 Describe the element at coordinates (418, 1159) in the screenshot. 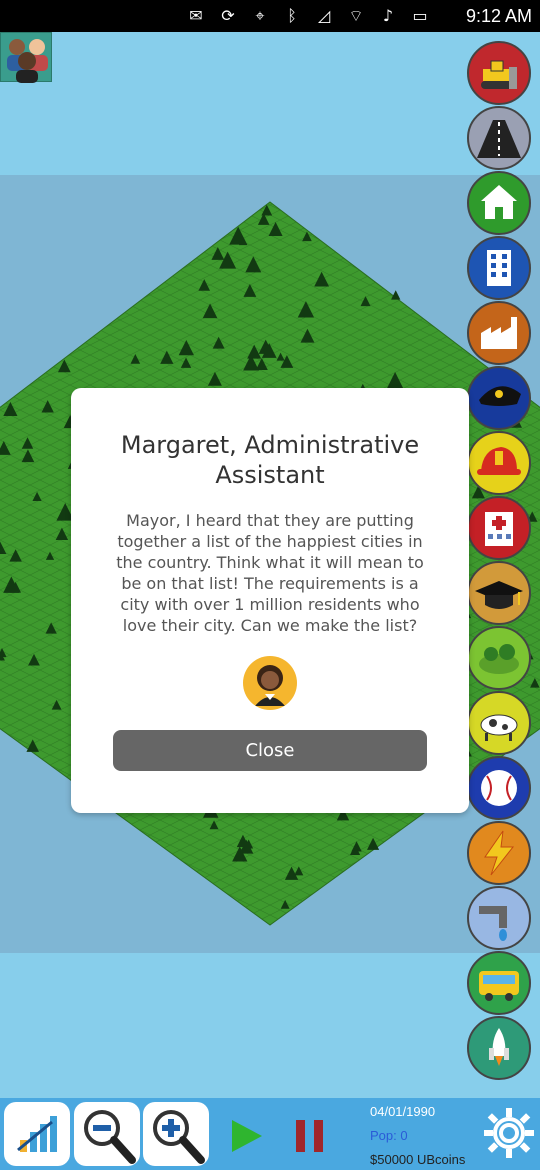

I see `money-label: $50000 UBcoins` at that location.